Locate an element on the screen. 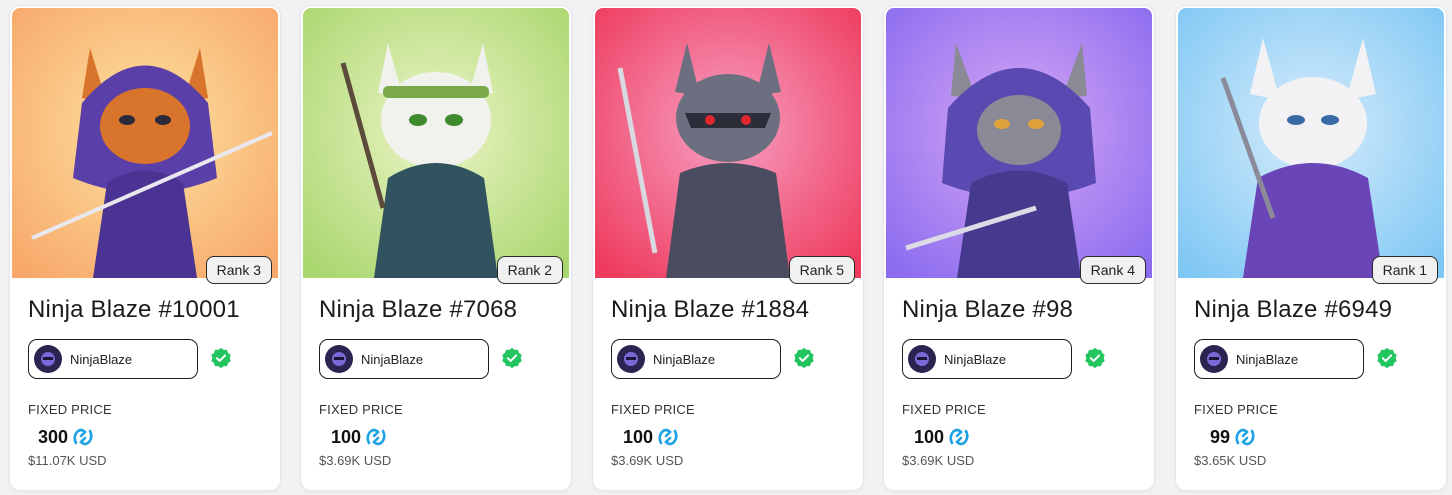 The image size is (1452, 495). nft-title: Ninja Blaze #98 is located at coordinates (987, 310).